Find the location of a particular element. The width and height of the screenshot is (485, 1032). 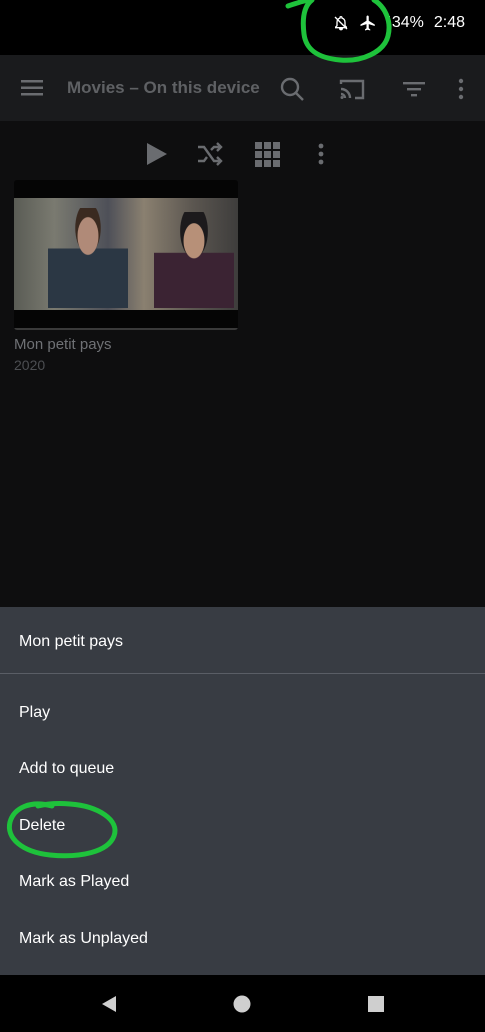

recents-icon is located at coordinates (376, 1004).